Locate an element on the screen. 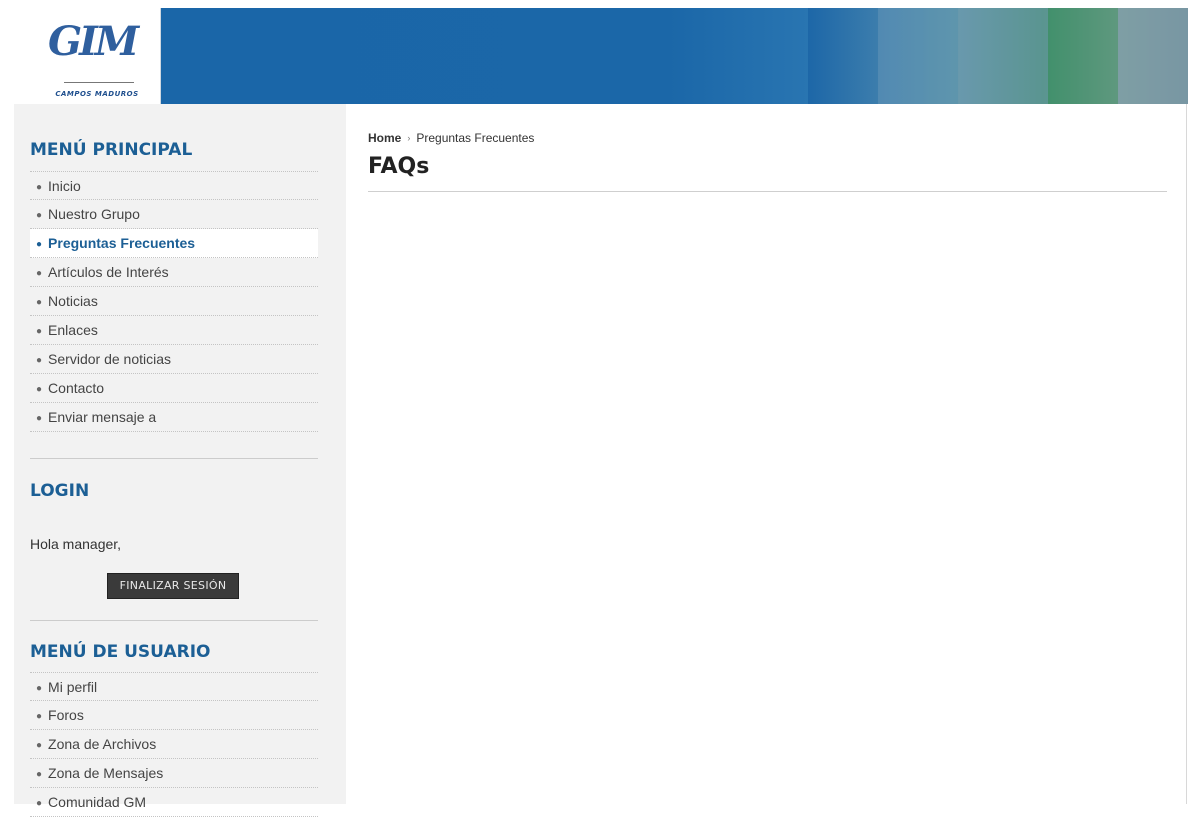 The image size is (1193, 818). breadcrumb-home-link: Home is located at coordinates (384, 138).